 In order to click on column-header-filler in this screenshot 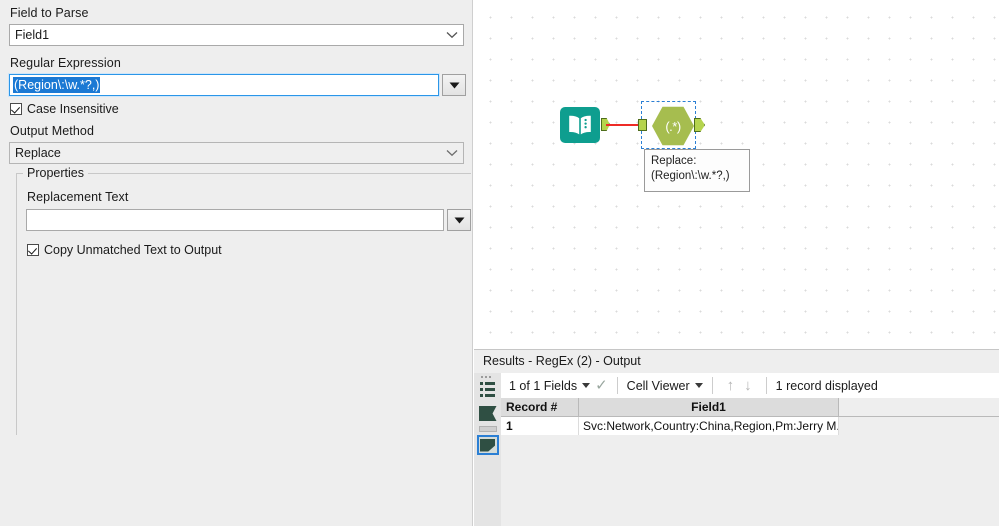, I will do `click(919, 407)`.